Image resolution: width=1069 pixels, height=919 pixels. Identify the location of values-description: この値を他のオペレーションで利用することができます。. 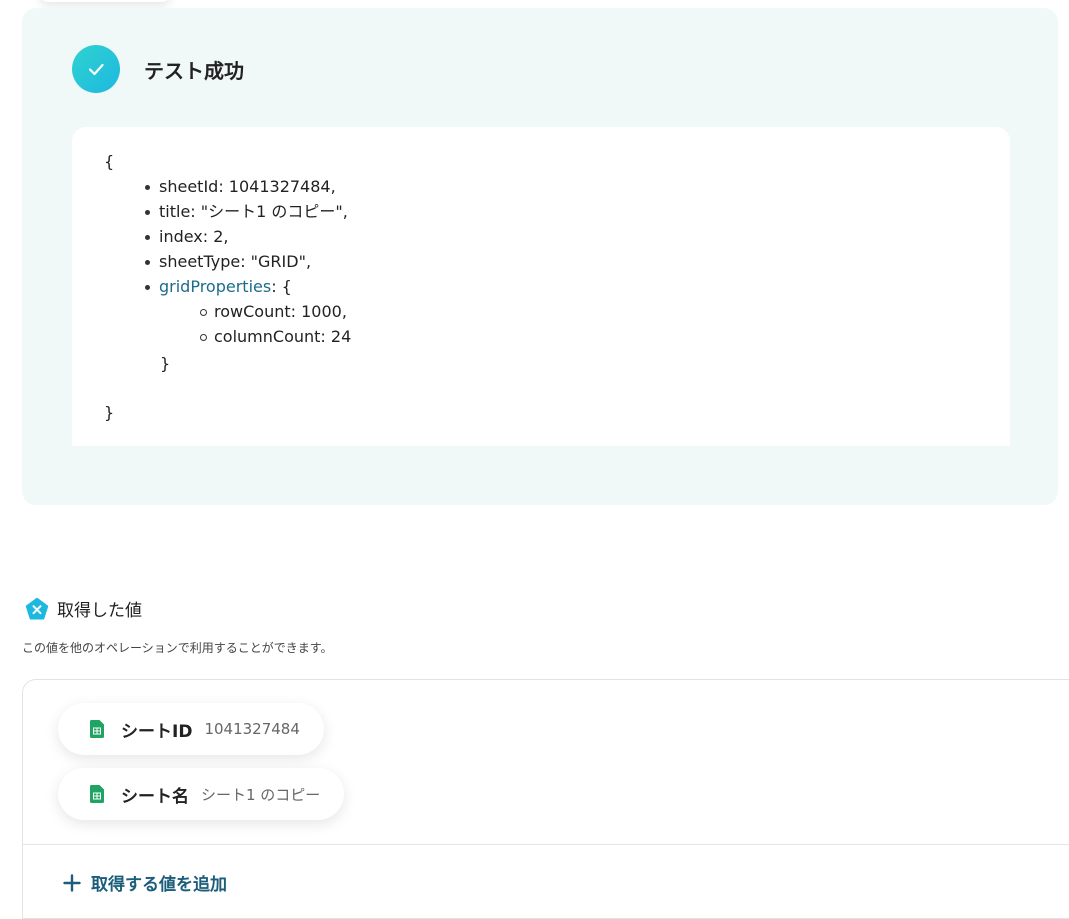
(177, 648).